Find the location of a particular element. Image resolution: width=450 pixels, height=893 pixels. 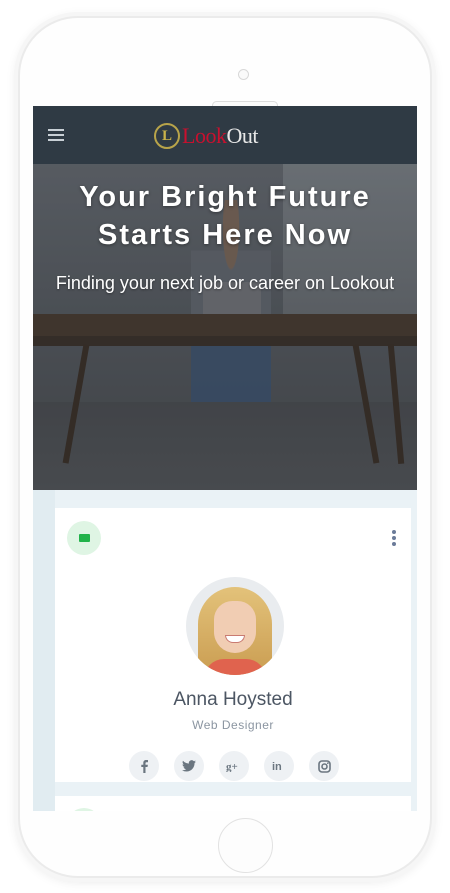

kebab-menu-icon is located at coordinates (394, 539).